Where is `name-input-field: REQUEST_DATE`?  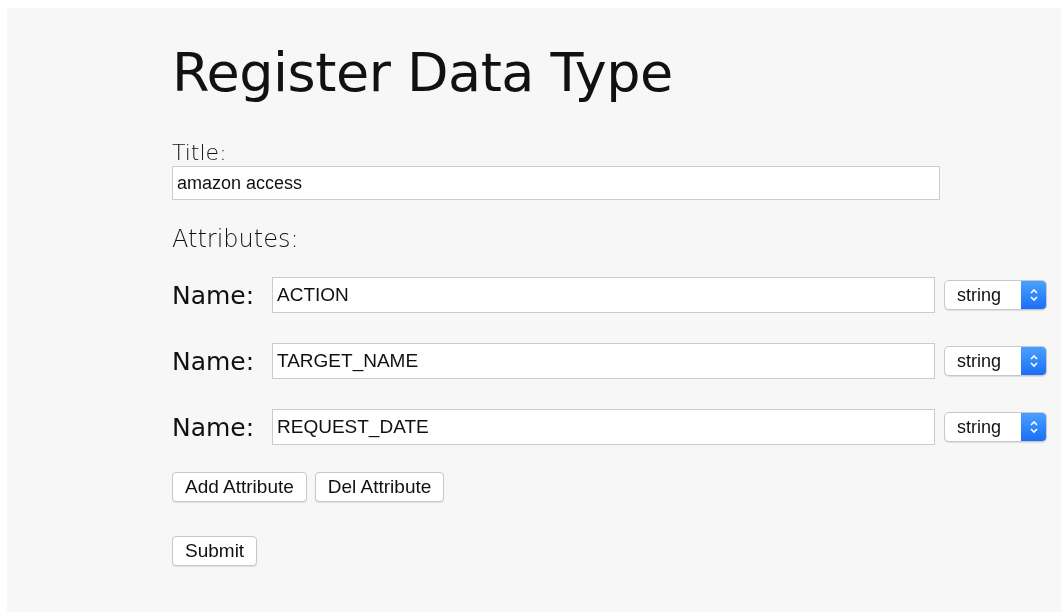
name-input-field: REQUEST_DATE is located at coordinates (603, 427).